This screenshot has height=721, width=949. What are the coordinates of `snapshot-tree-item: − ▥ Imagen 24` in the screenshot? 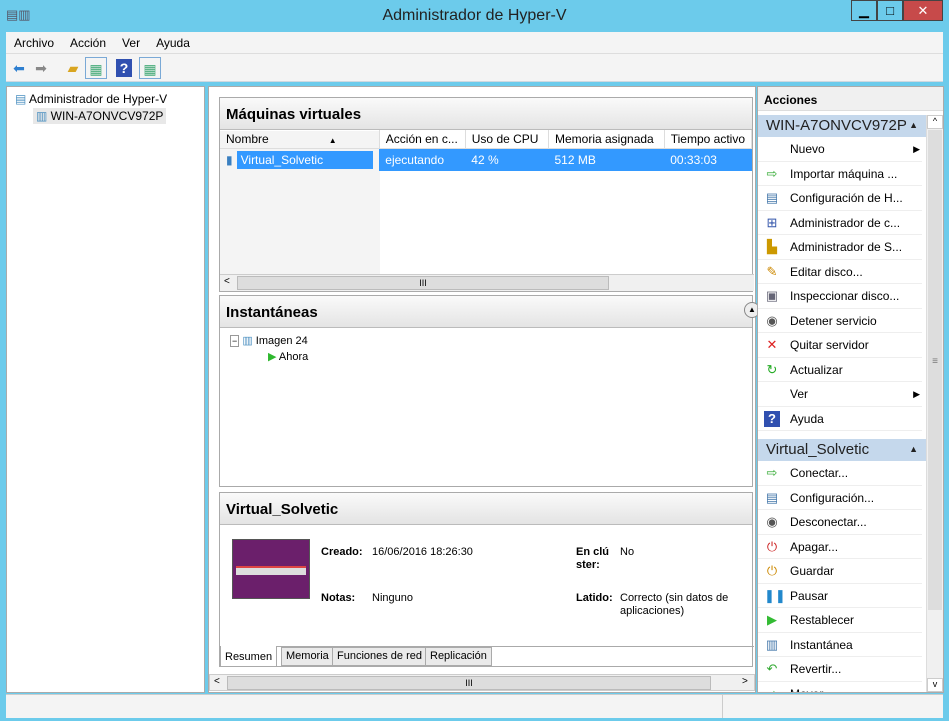 It's located at (269, 340).